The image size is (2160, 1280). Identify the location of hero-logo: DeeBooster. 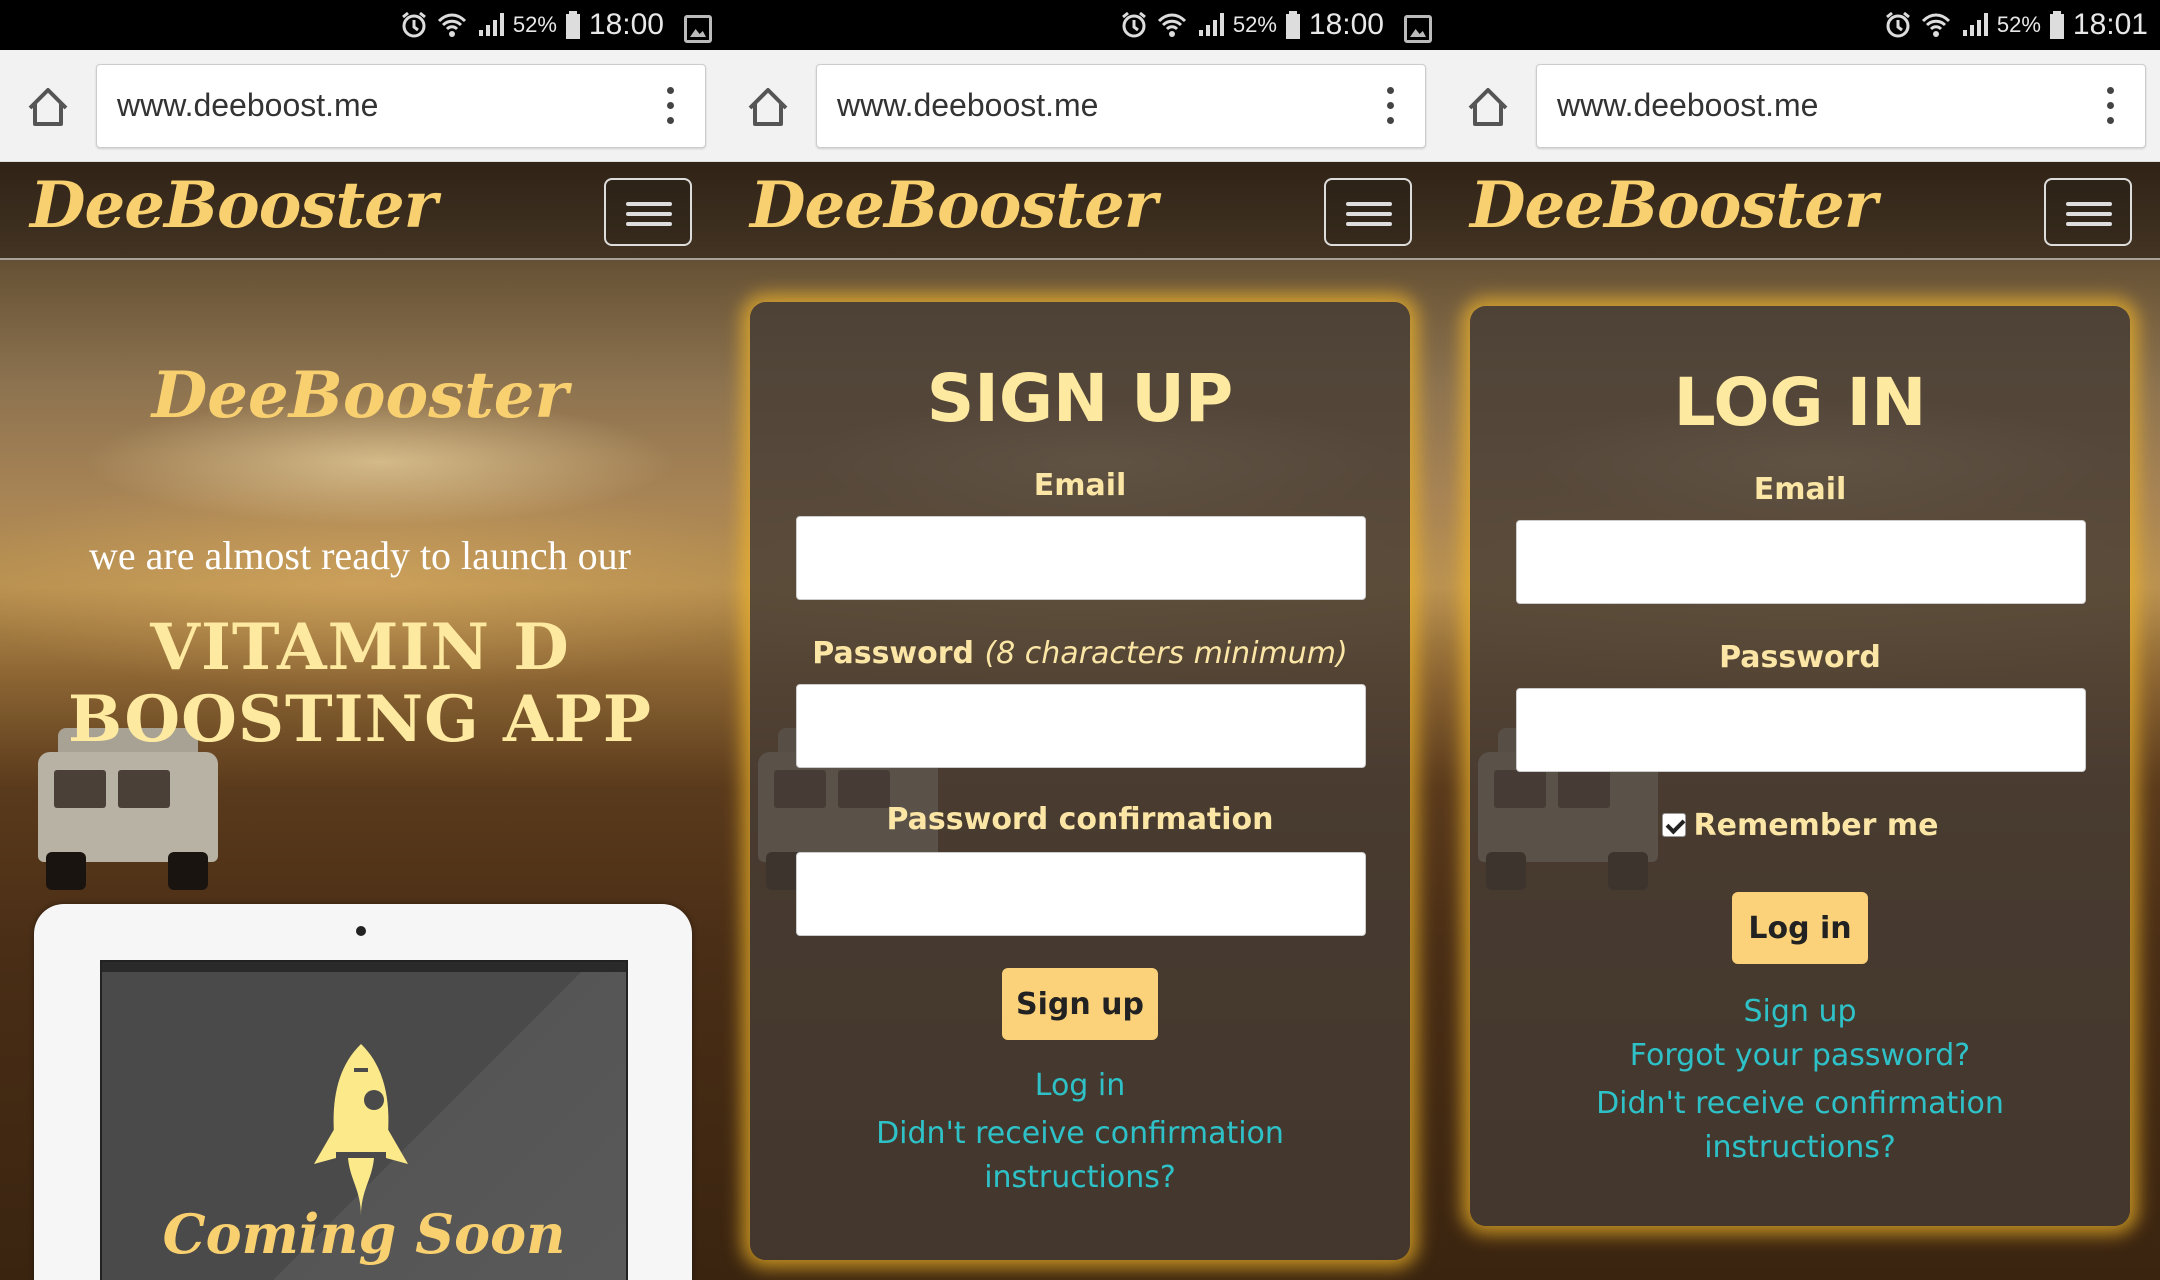
(360, 395).